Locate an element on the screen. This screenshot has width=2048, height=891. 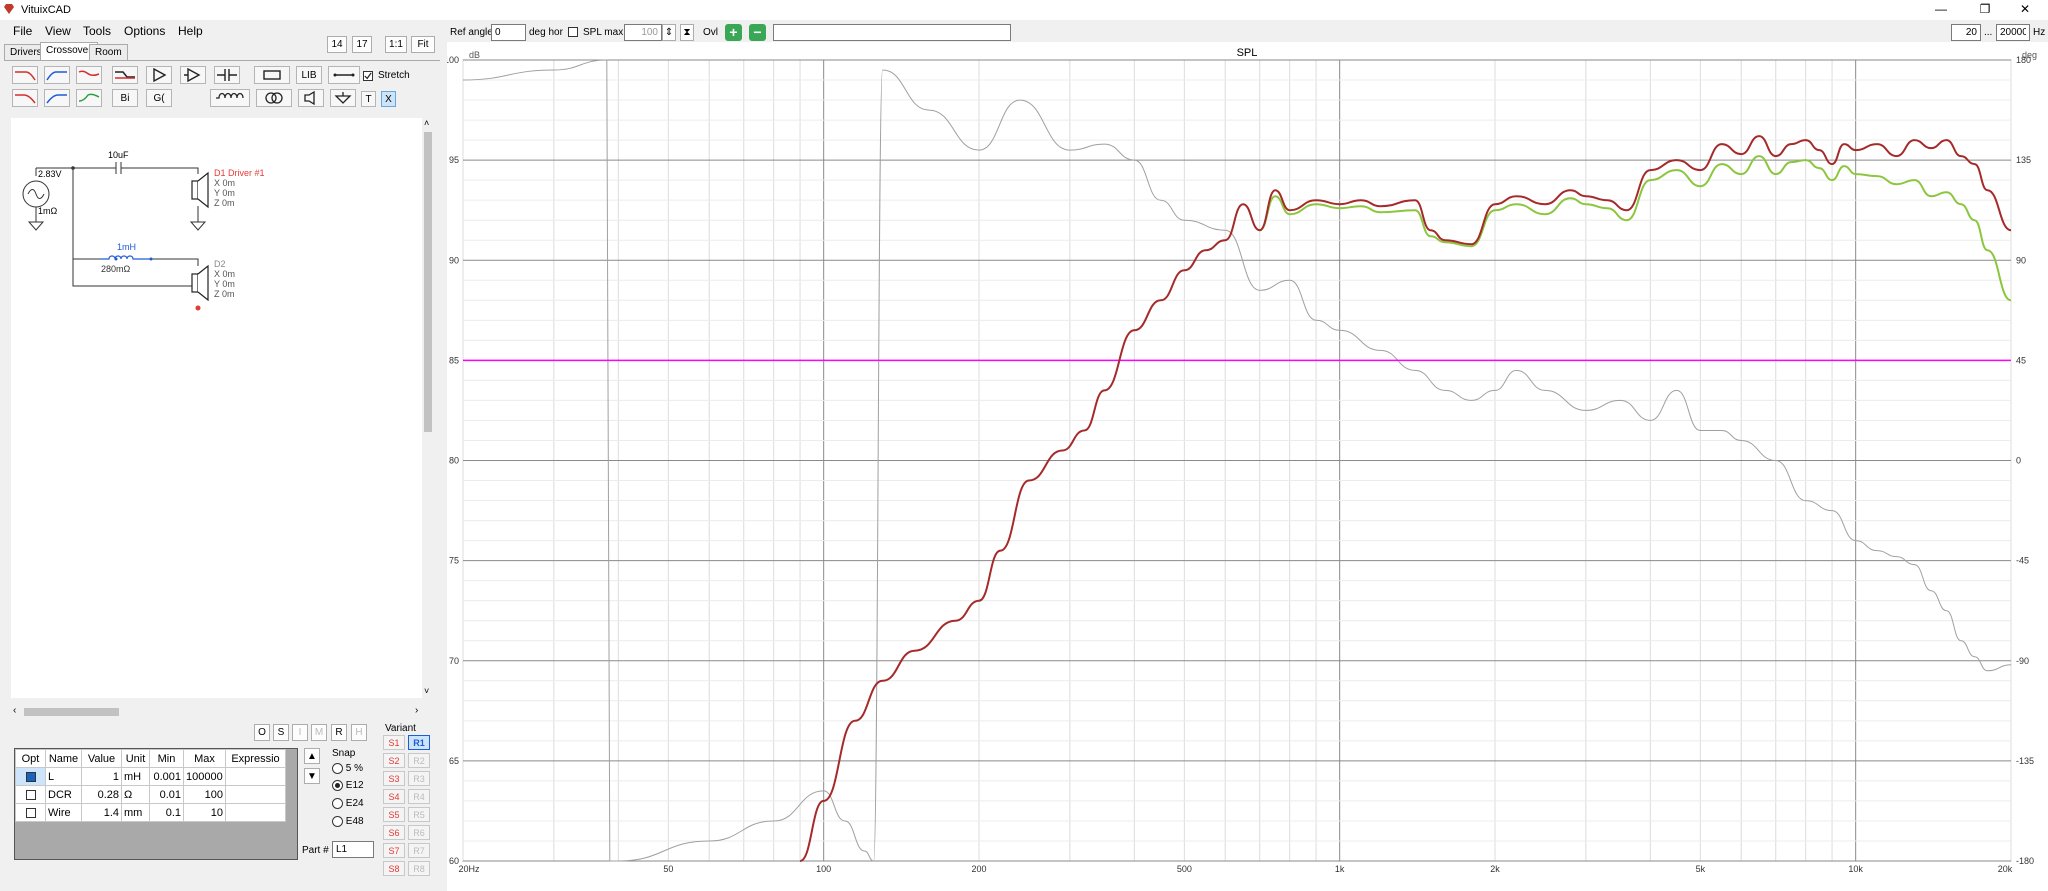
scroll-right-arrow-icon: › is located at coordinates (416, 710).